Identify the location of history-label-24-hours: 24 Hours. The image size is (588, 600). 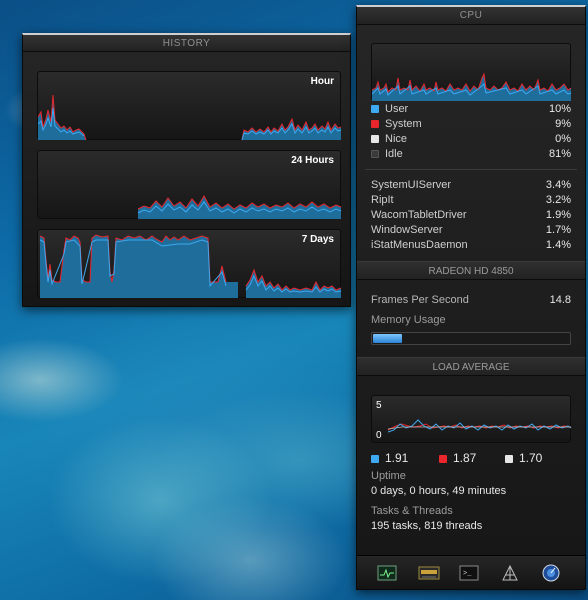
(312, 160).